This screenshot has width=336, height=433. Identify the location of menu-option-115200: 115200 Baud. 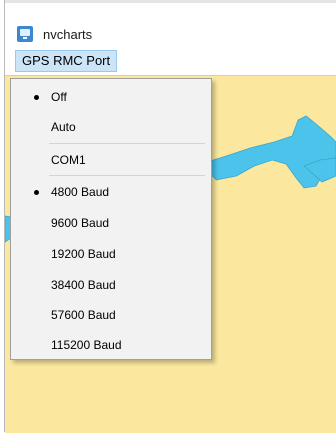
(111, 345).